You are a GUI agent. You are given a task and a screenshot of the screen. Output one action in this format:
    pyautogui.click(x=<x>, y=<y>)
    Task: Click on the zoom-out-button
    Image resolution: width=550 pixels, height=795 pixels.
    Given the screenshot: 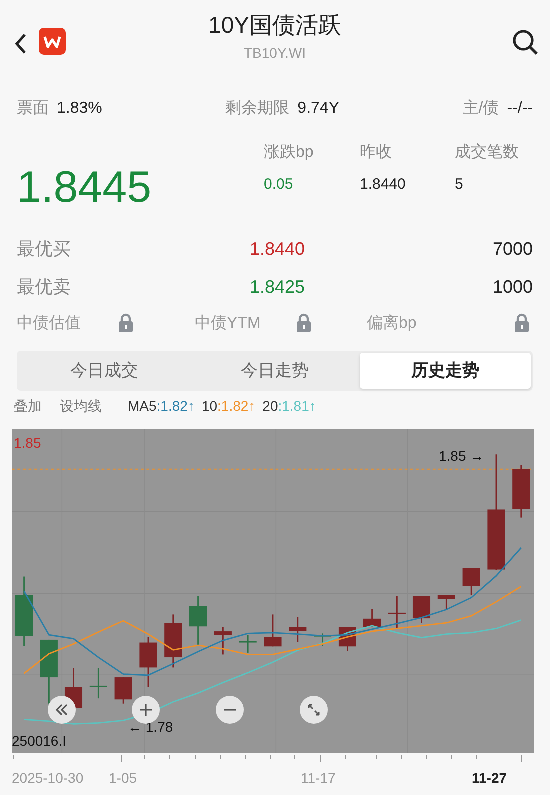 What is the action you would take?
    pyautogui.click(x=230, y=710)
    